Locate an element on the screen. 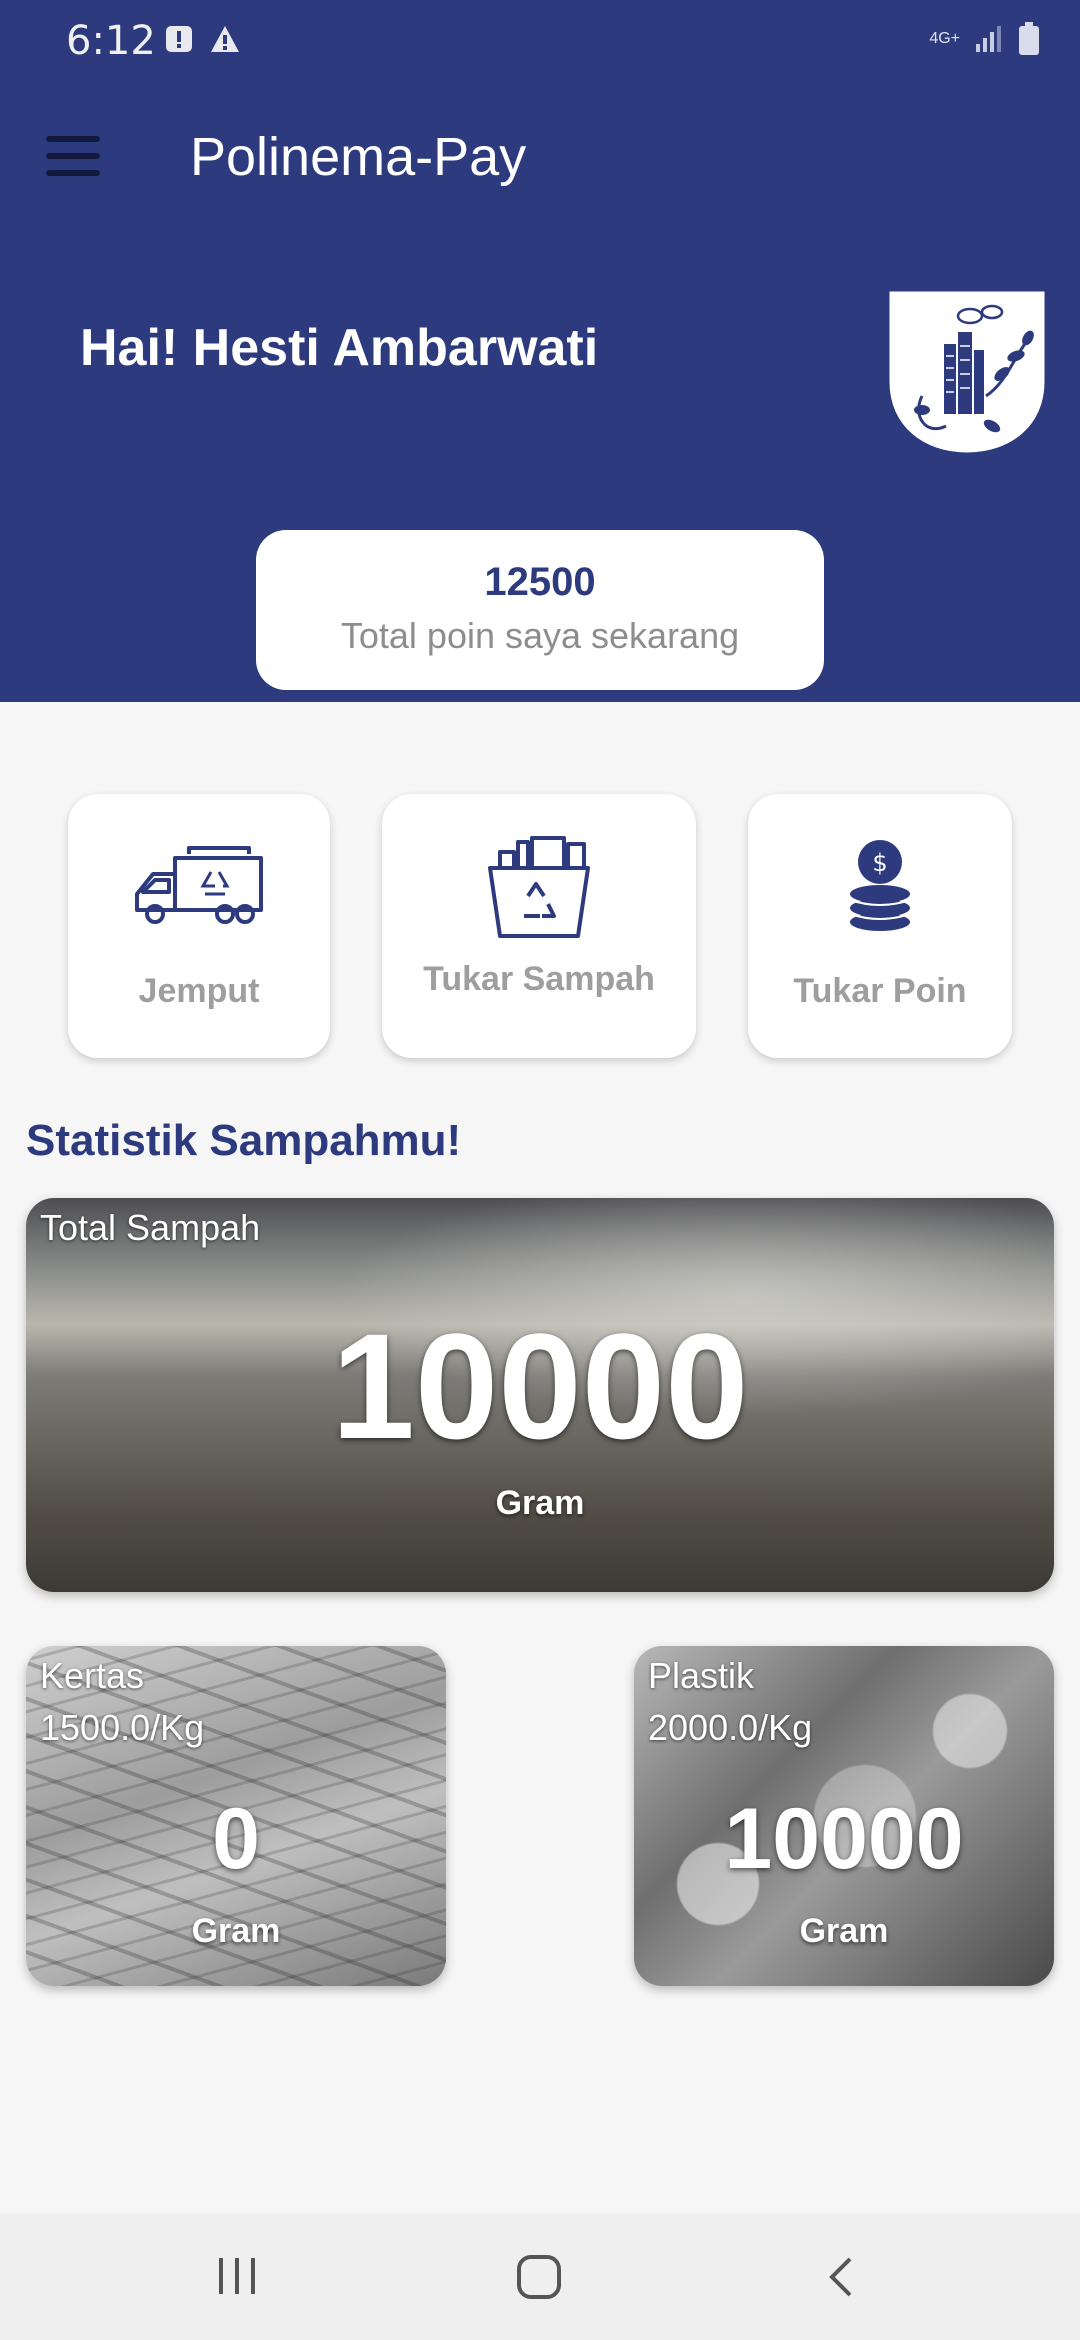 The height and width of the screenshot is (2340, 1080). stats-section-title: Statistik Sampahmu! is located at coordinates (244, 1140).